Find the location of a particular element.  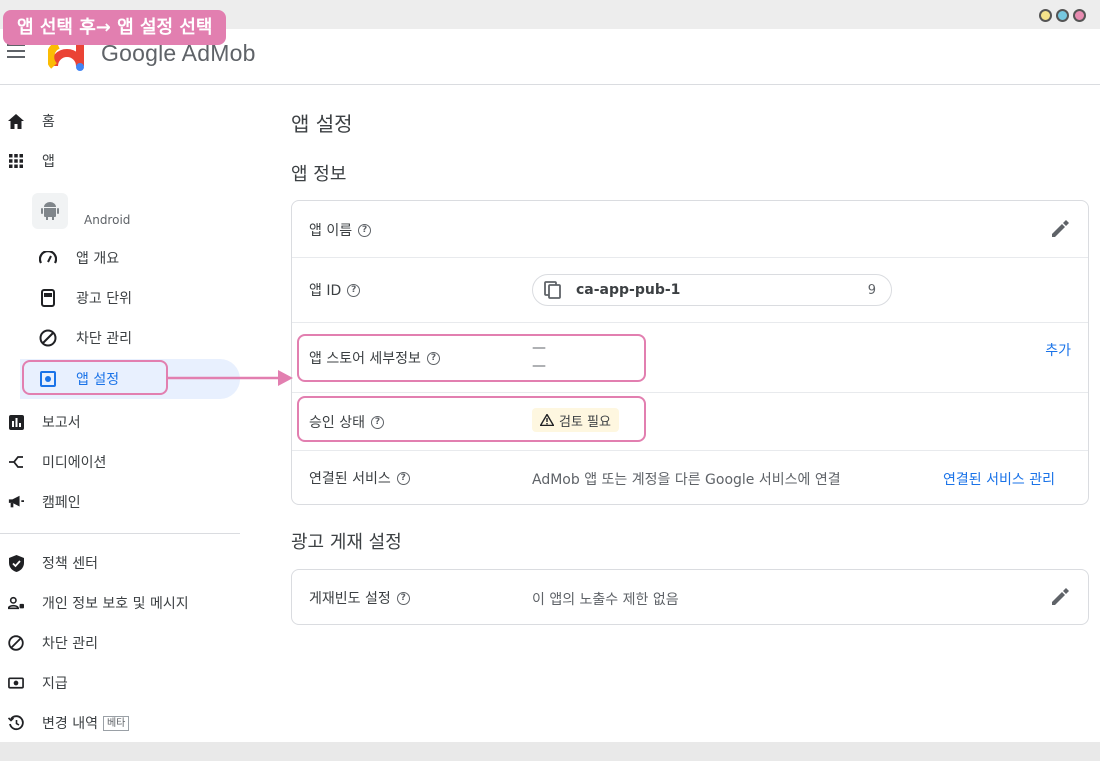

sidebar-item-home: 홈 is located at coordinates (27, 121).